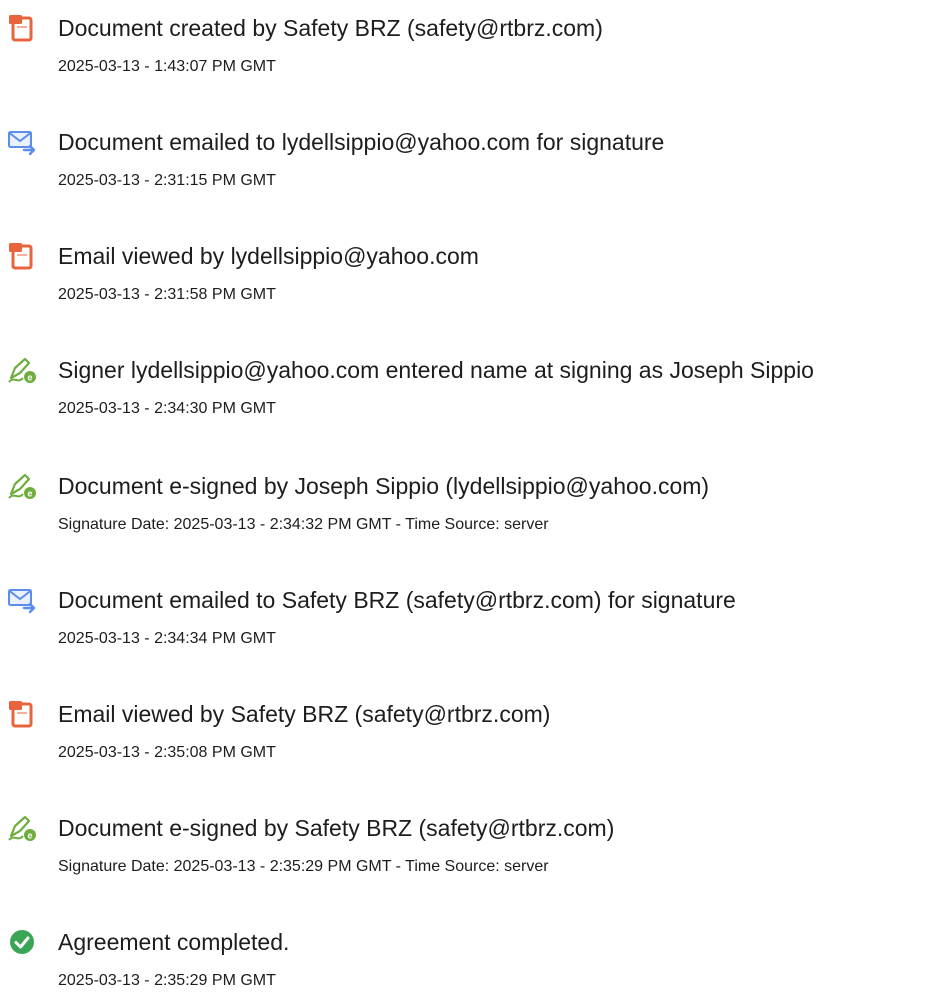 This screenshot has height=1006, width=936. Describe the element at coordinates (167, 180) in the screenshot. I see `event-timestamp: 2025-03-13 - 2:31:15 PM GMT` at that location.